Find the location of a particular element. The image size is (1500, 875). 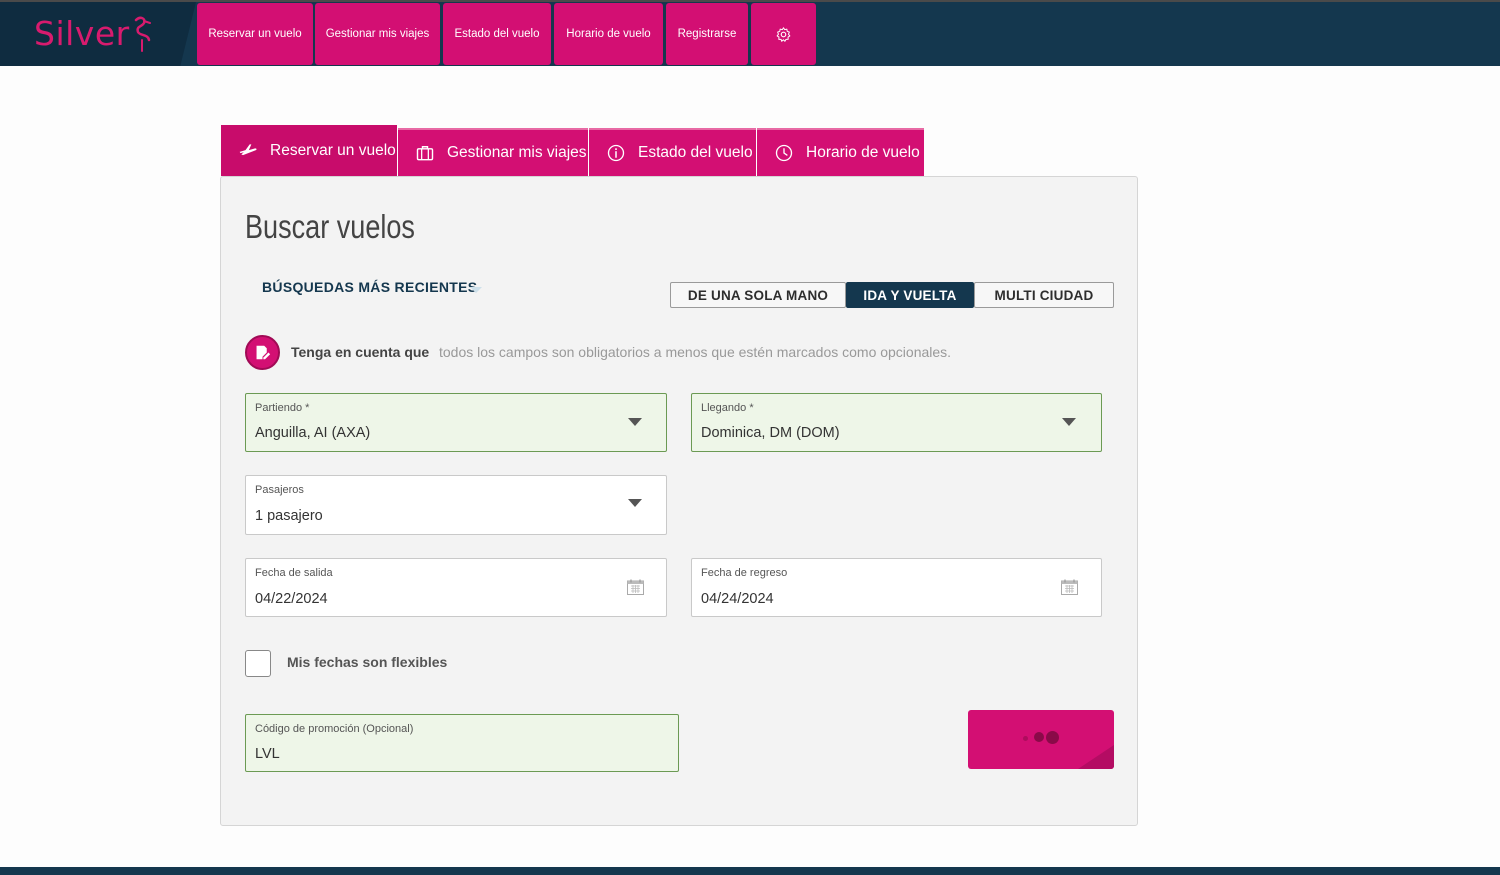

tab-manage-trips: Gestionar mis viajes is located at coordinates (493, 152).